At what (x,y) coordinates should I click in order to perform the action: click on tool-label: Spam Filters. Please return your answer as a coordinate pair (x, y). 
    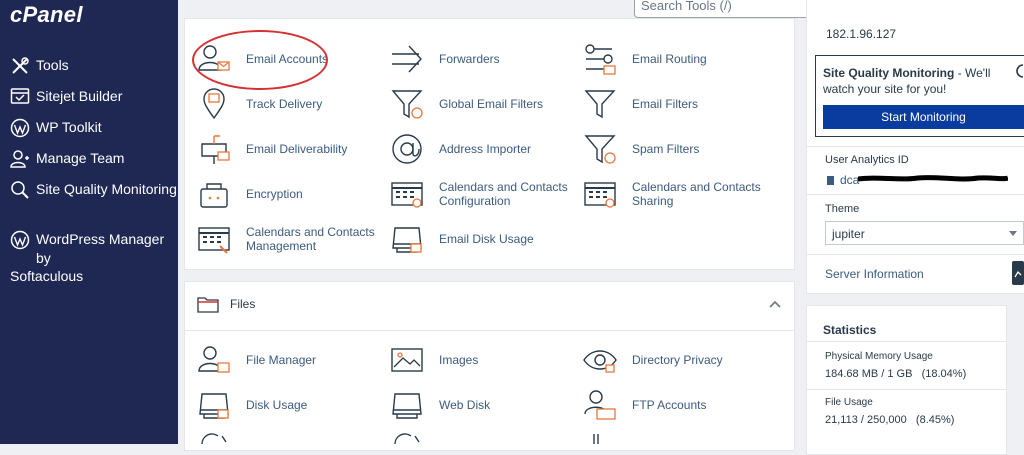
    Looking at the image, I should click on (666, 149).